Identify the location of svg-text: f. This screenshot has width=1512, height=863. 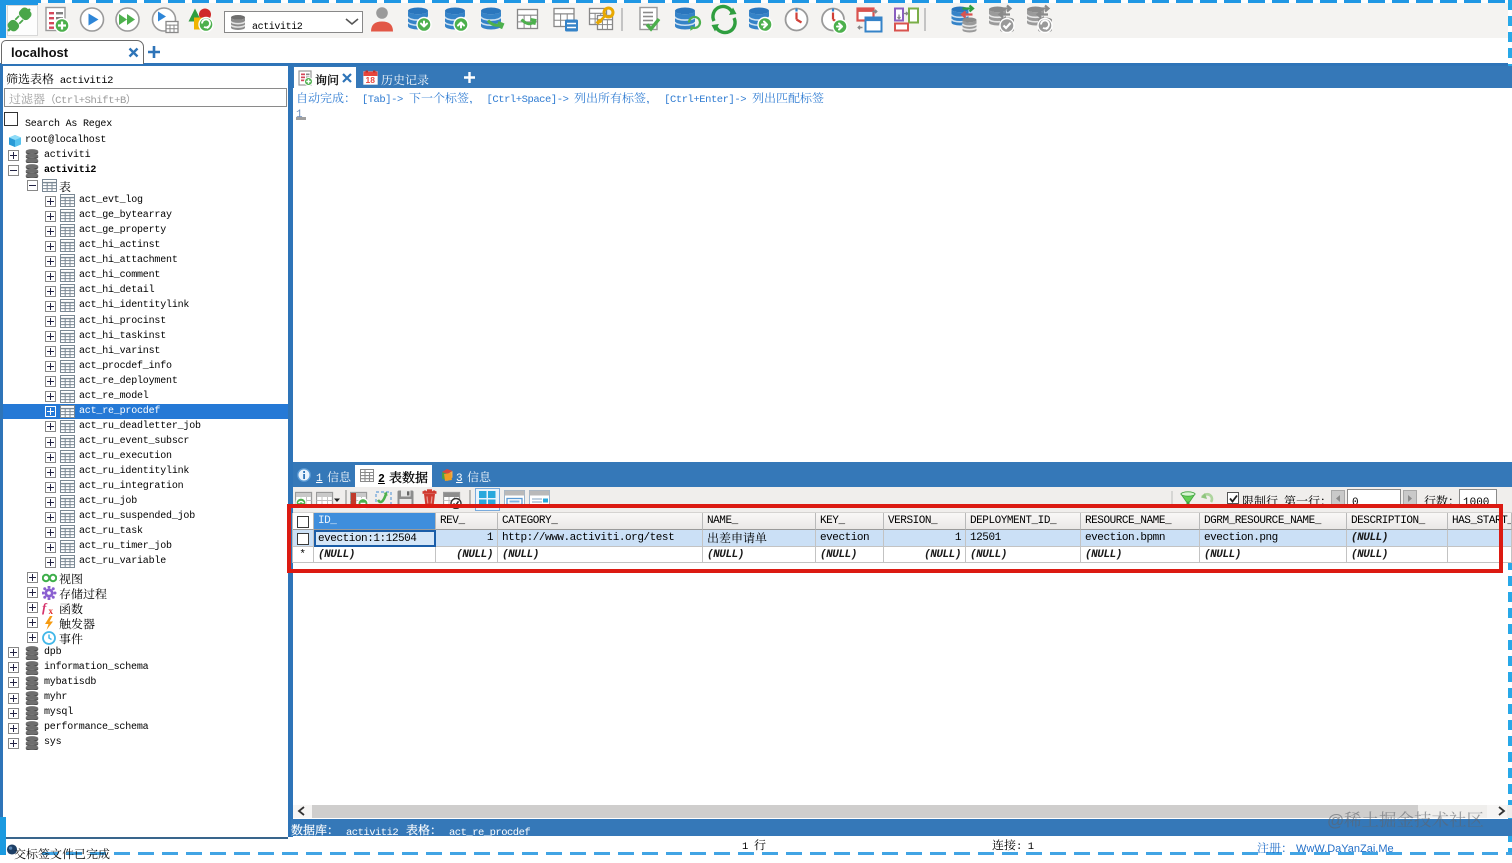
(45, 608).